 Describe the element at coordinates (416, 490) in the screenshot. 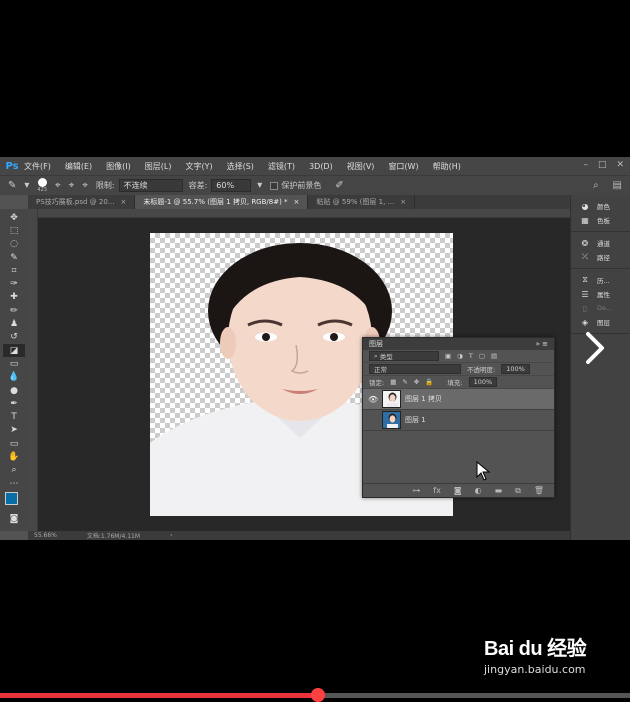

I see `link-layers-icon: ⊶` at that location.